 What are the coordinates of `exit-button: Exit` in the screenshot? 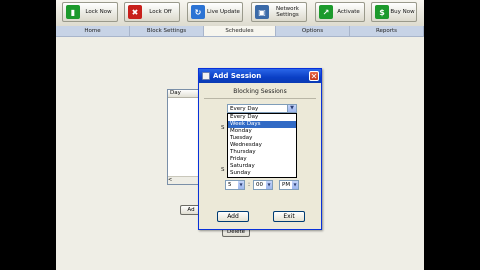 It's located at (289, 216).